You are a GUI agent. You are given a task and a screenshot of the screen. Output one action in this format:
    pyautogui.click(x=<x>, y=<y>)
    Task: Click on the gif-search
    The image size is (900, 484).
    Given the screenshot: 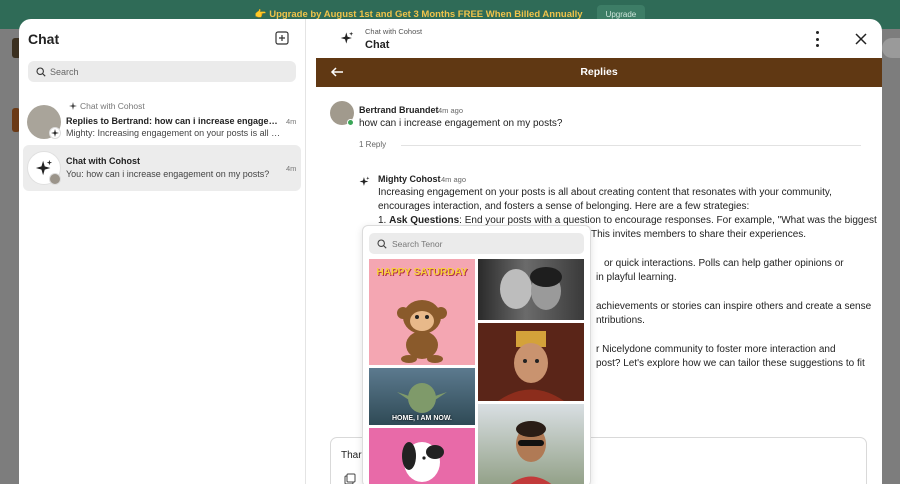 What is the action you would take?
    pyautogui.click(x=476, y=243)
    